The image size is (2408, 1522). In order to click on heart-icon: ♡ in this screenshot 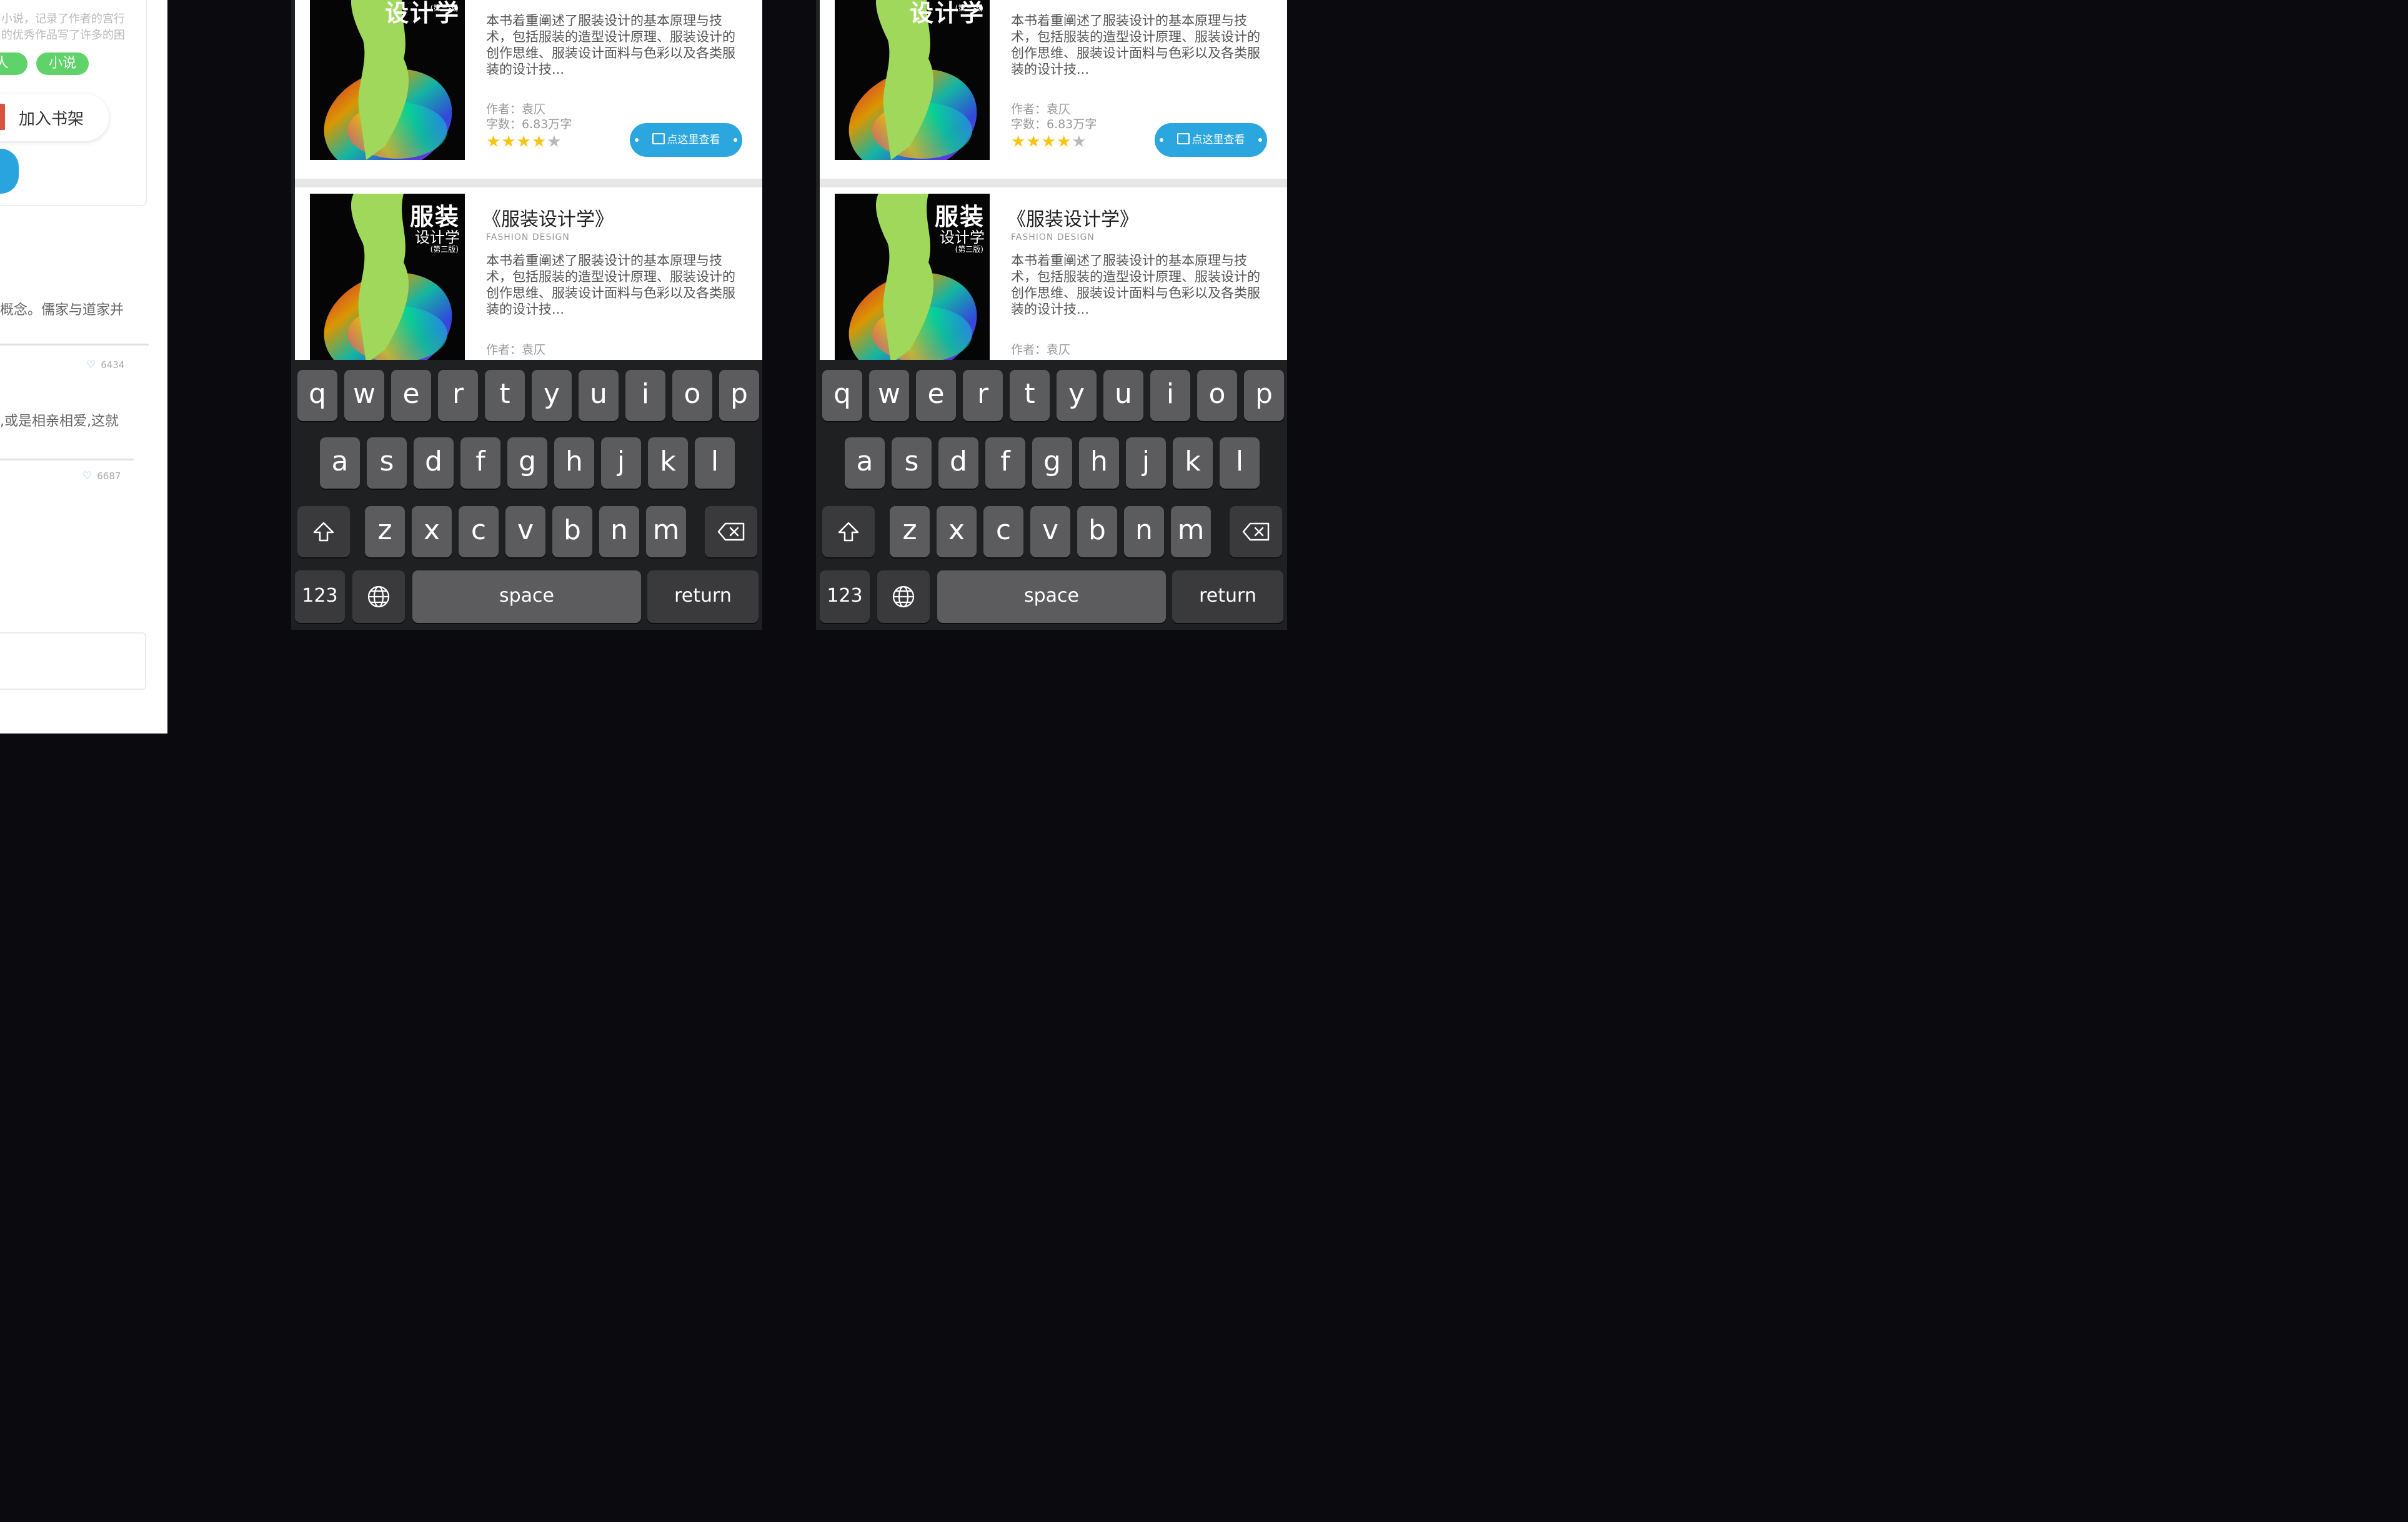, I will do `click(91, 365)`.